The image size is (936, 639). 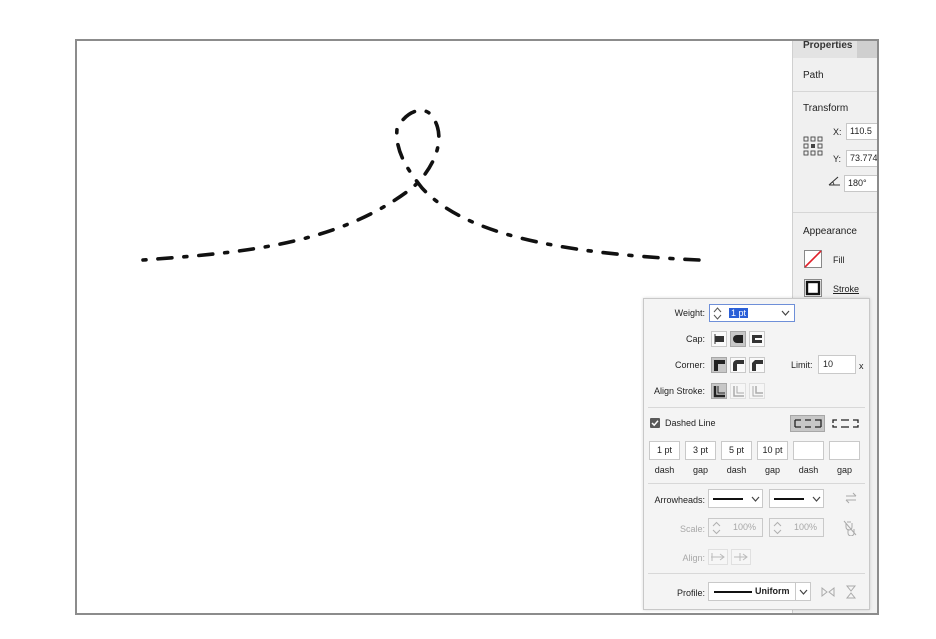 I want to click on gap-2-label: gap, so click(x=772, y=470).